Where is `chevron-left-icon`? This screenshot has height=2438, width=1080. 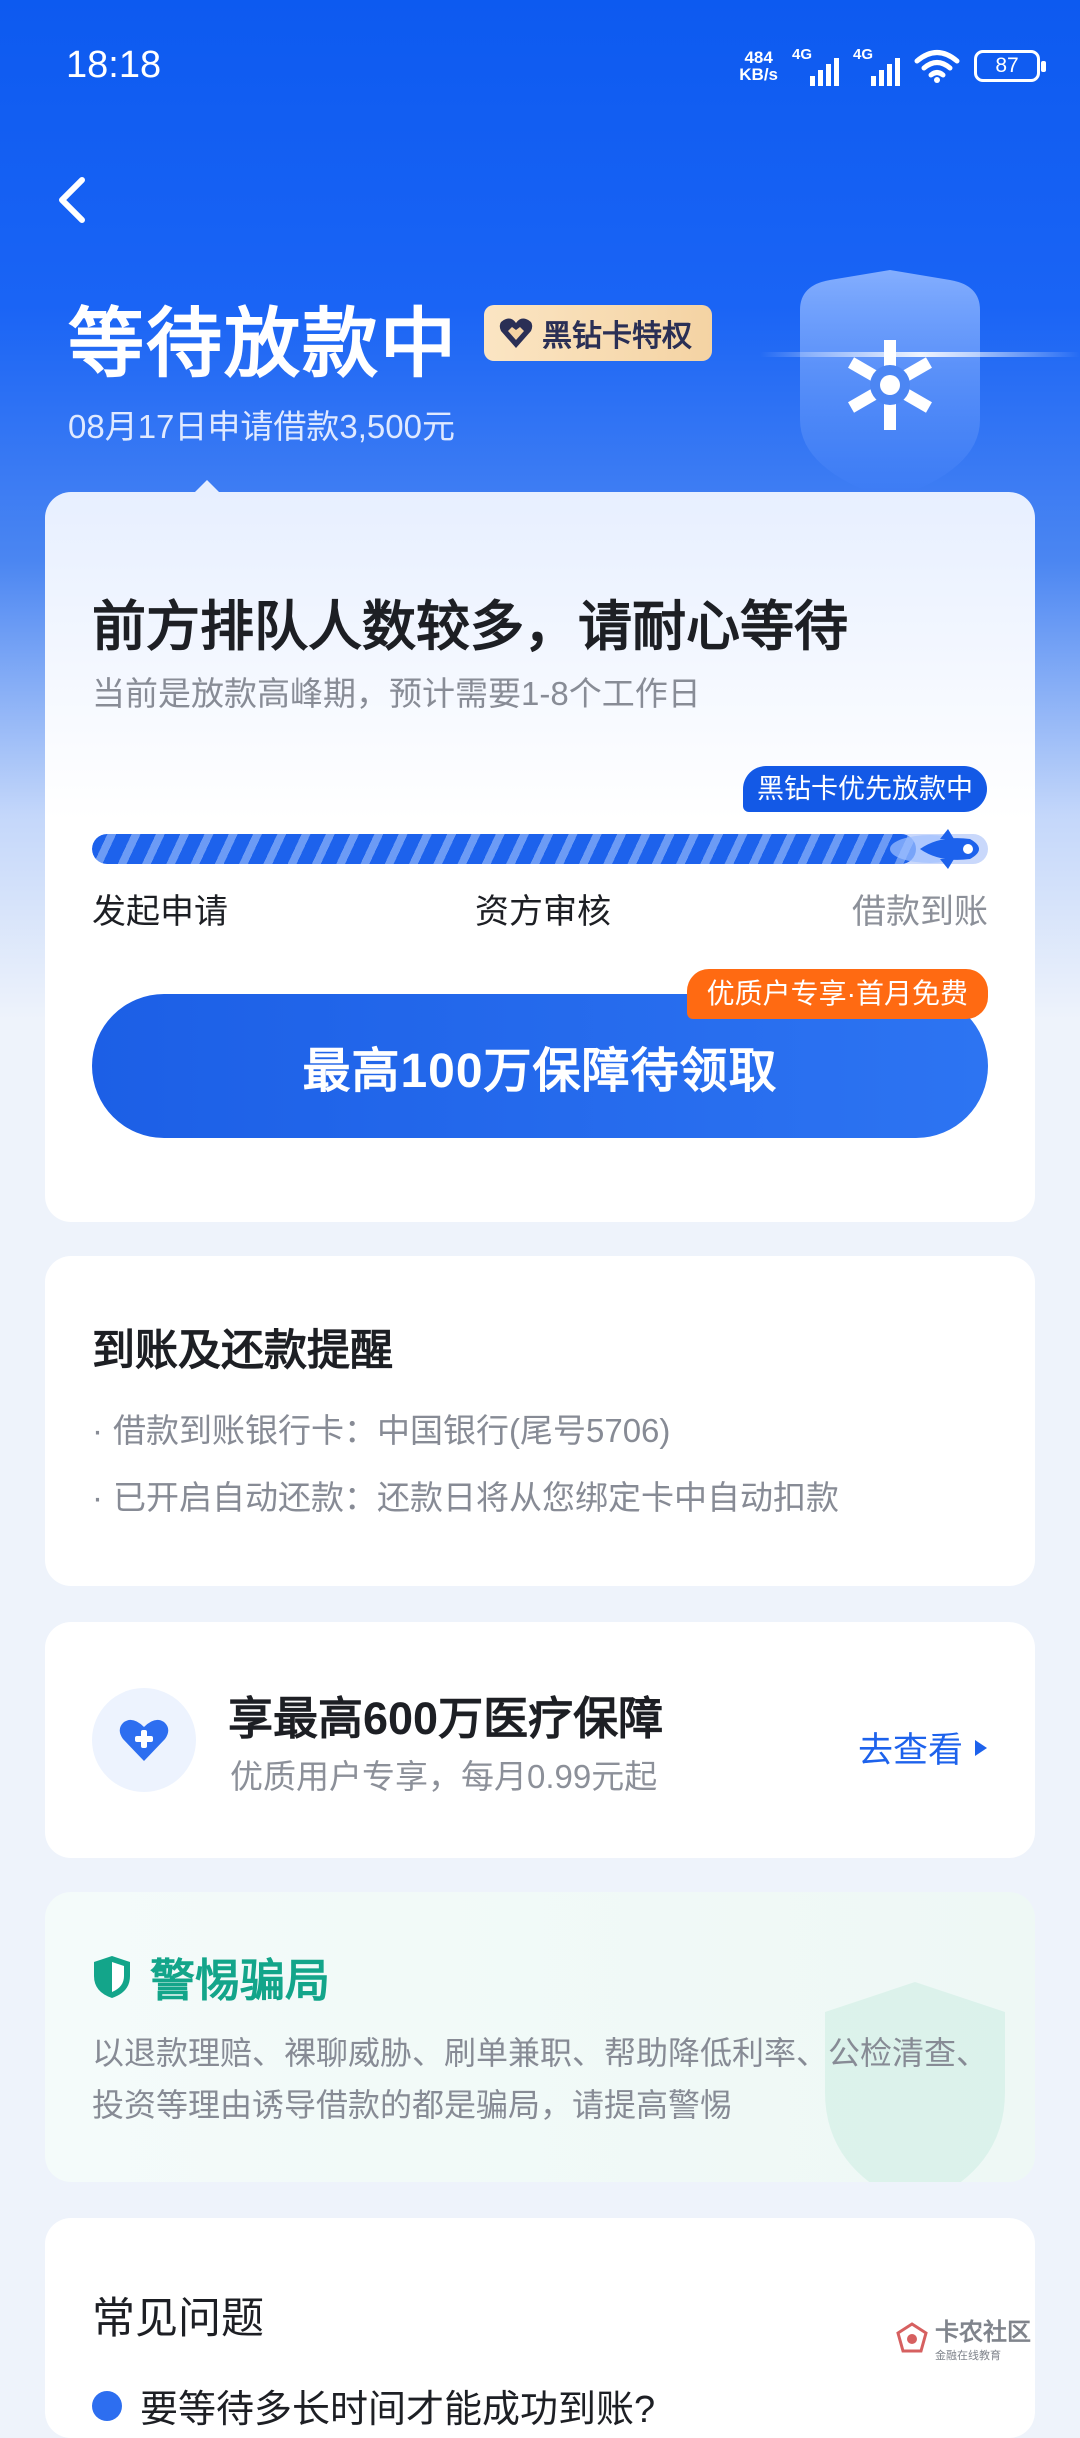
chevron-left-icon is located at coordinates (72, 200).